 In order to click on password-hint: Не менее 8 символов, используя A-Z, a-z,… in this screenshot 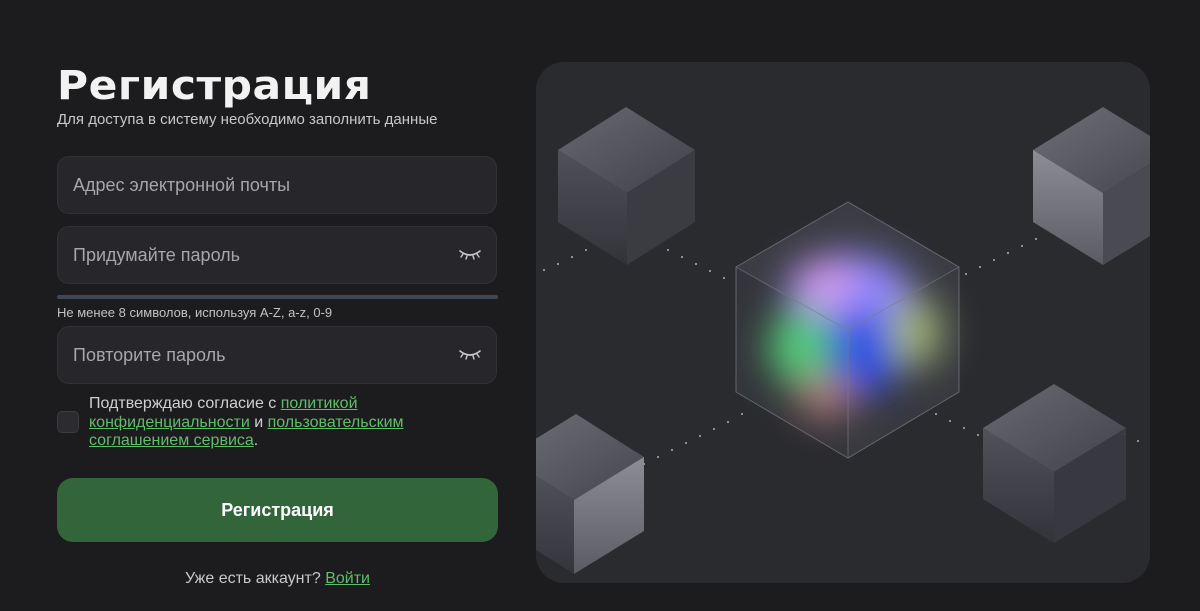, I will do `click(195, 312)`.